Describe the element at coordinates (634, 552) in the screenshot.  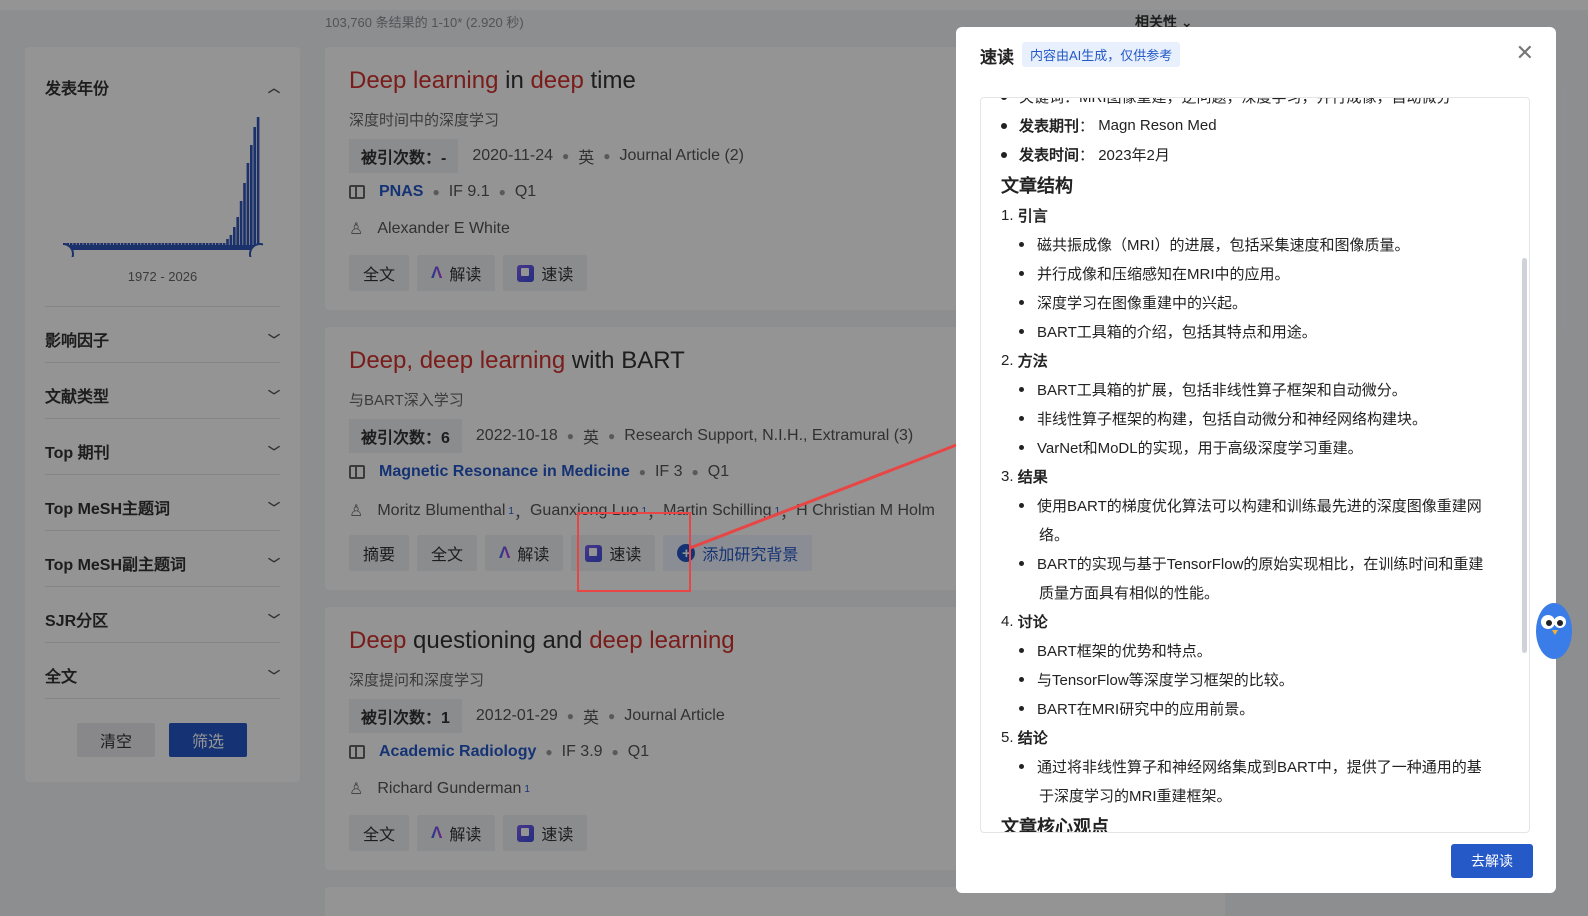
I see `highlight-box` at that location.